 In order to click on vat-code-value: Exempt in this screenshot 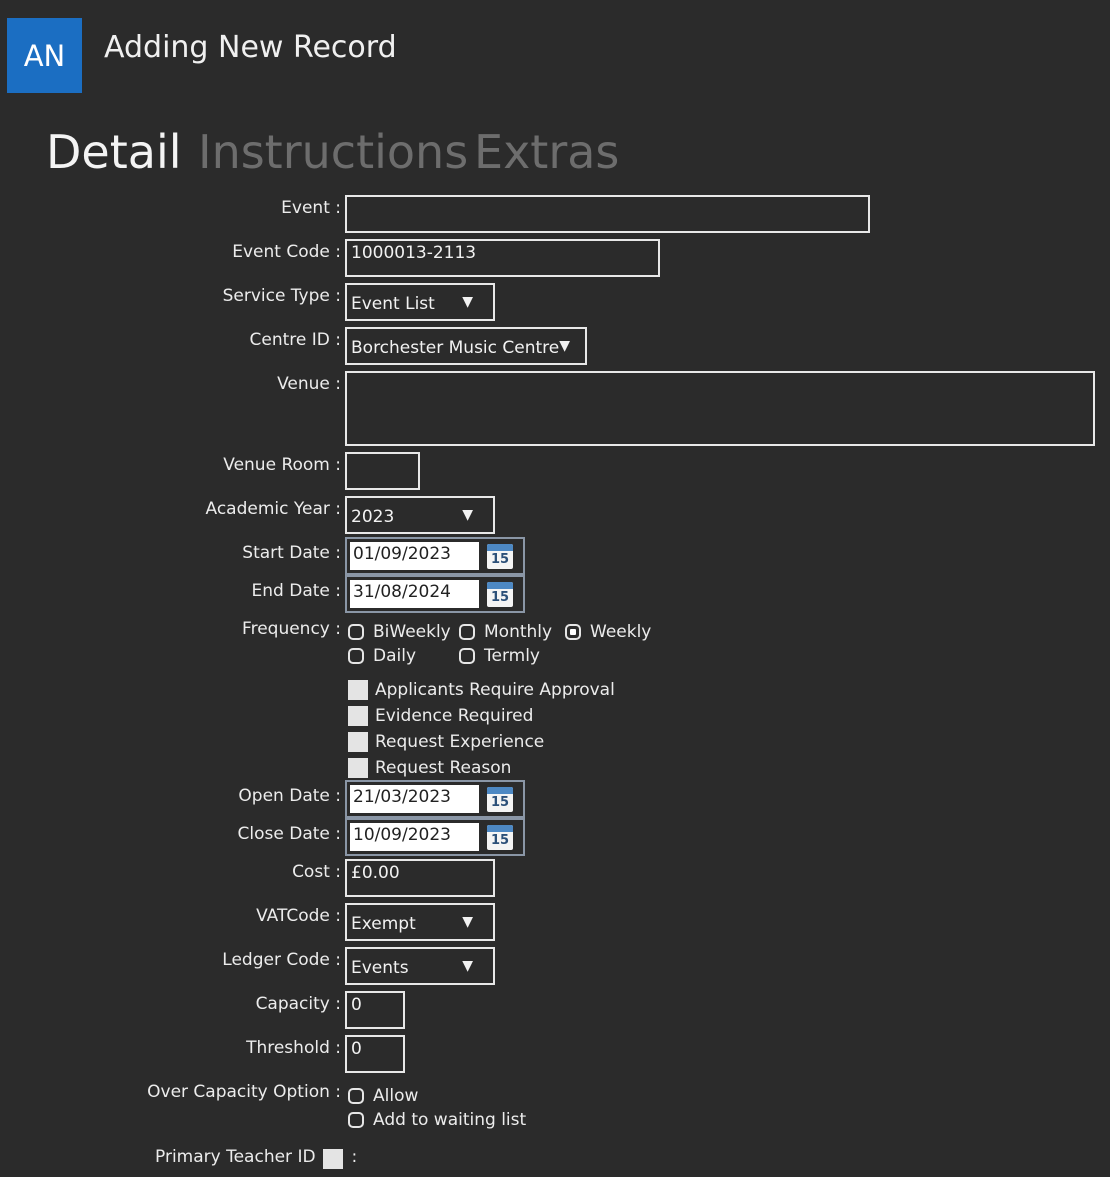, I will do `click(383, 924)`.